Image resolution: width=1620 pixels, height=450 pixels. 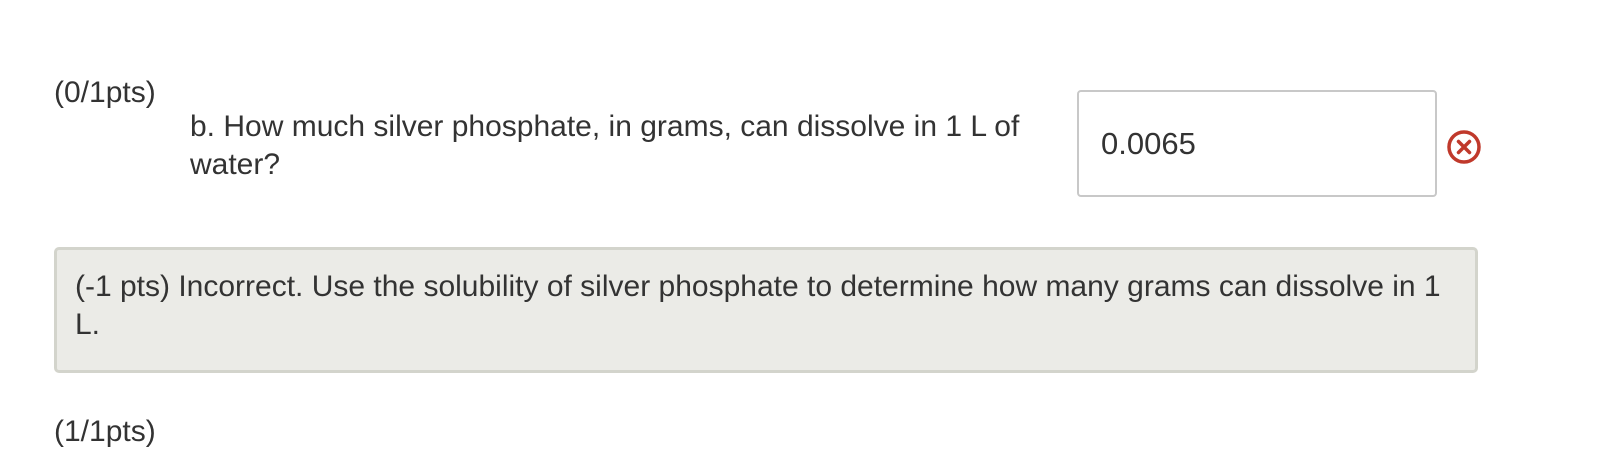 What do you see at coordinates (105, 92) in the screenshot?
I see `question-points: (0/1pts)` at bounding box center [105, 92].